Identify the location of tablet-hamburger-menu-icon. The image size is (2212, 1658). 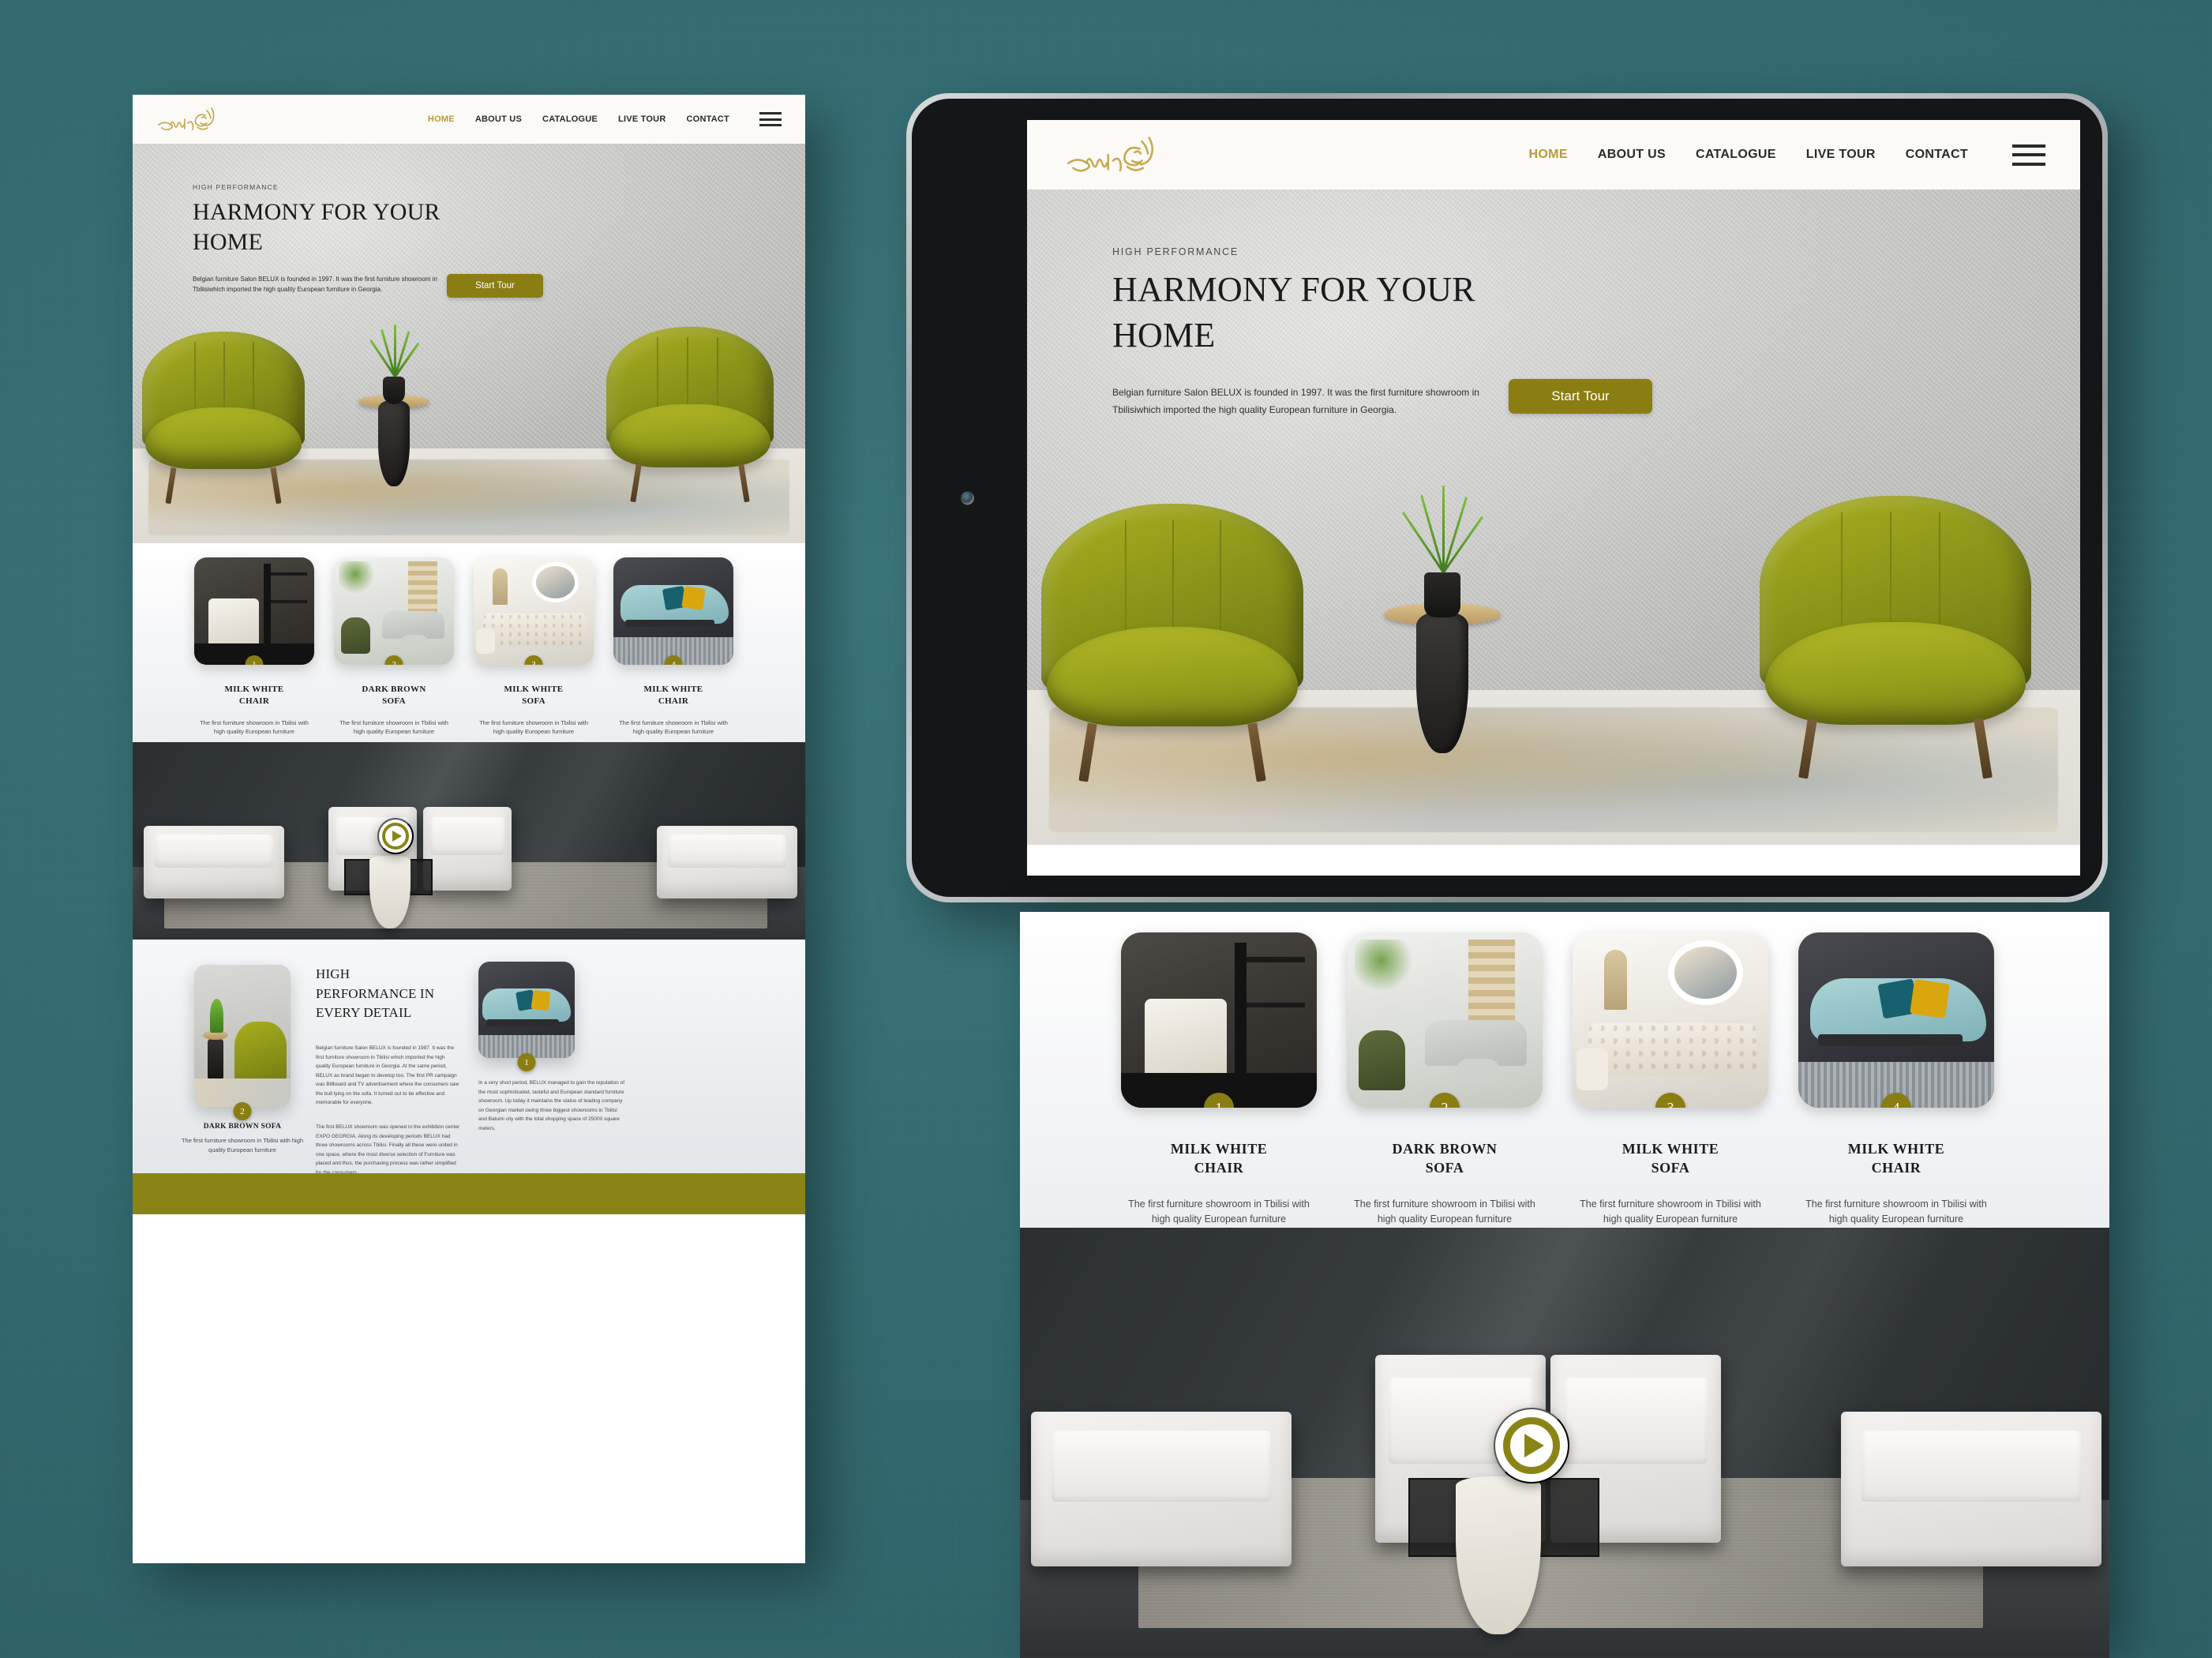
(2028, 155).